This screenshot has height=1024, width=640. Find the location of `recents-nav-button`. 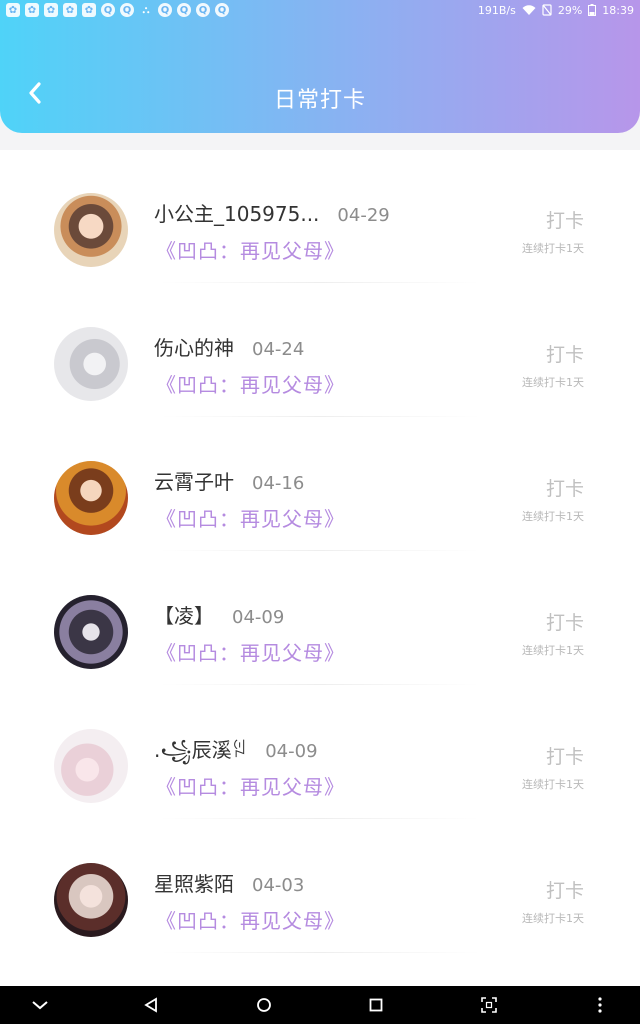

recents-nav-button is located at coordinates (376, 1005).